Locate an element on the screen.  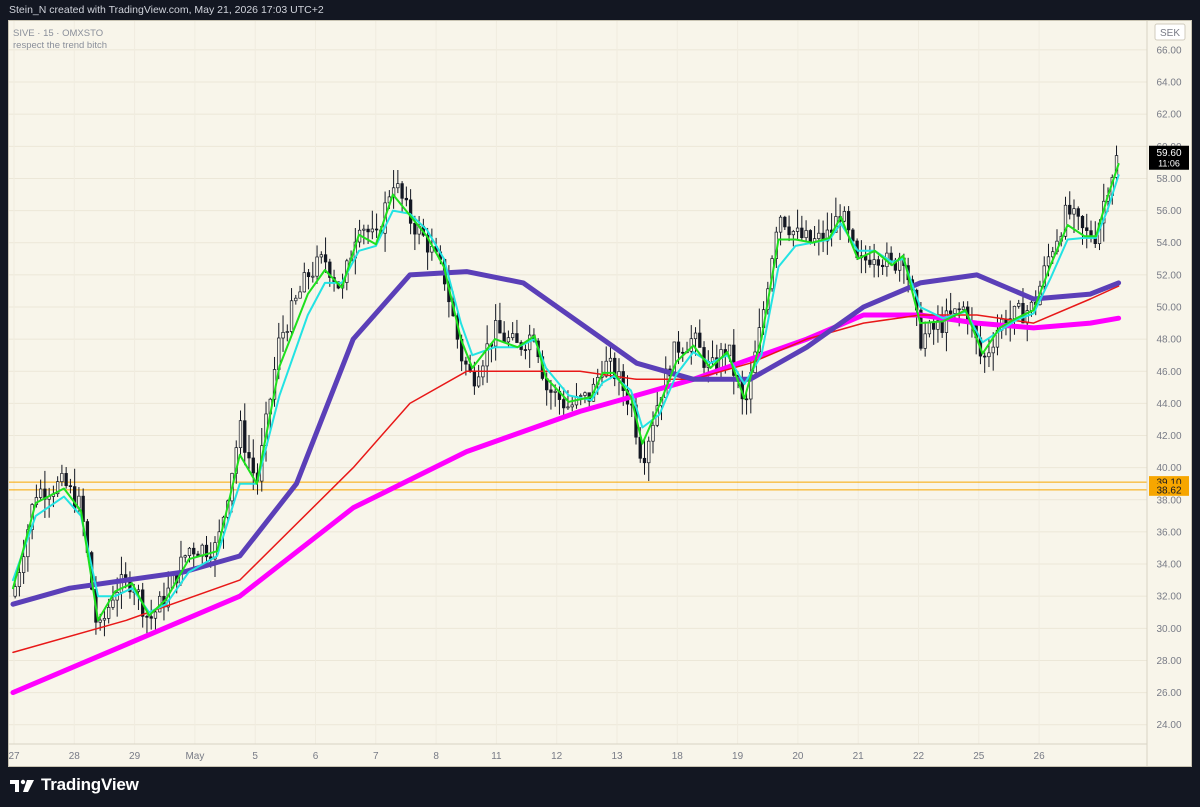
price-tick-label: 26.00 is located at coordinates (1168, 693).